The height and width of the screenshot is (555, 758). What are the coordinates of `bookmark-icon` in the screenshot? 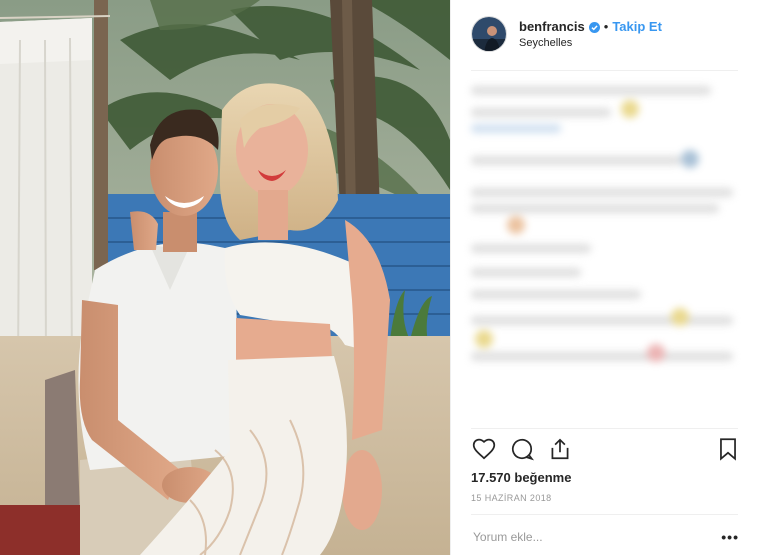 It's located at (728, 449).